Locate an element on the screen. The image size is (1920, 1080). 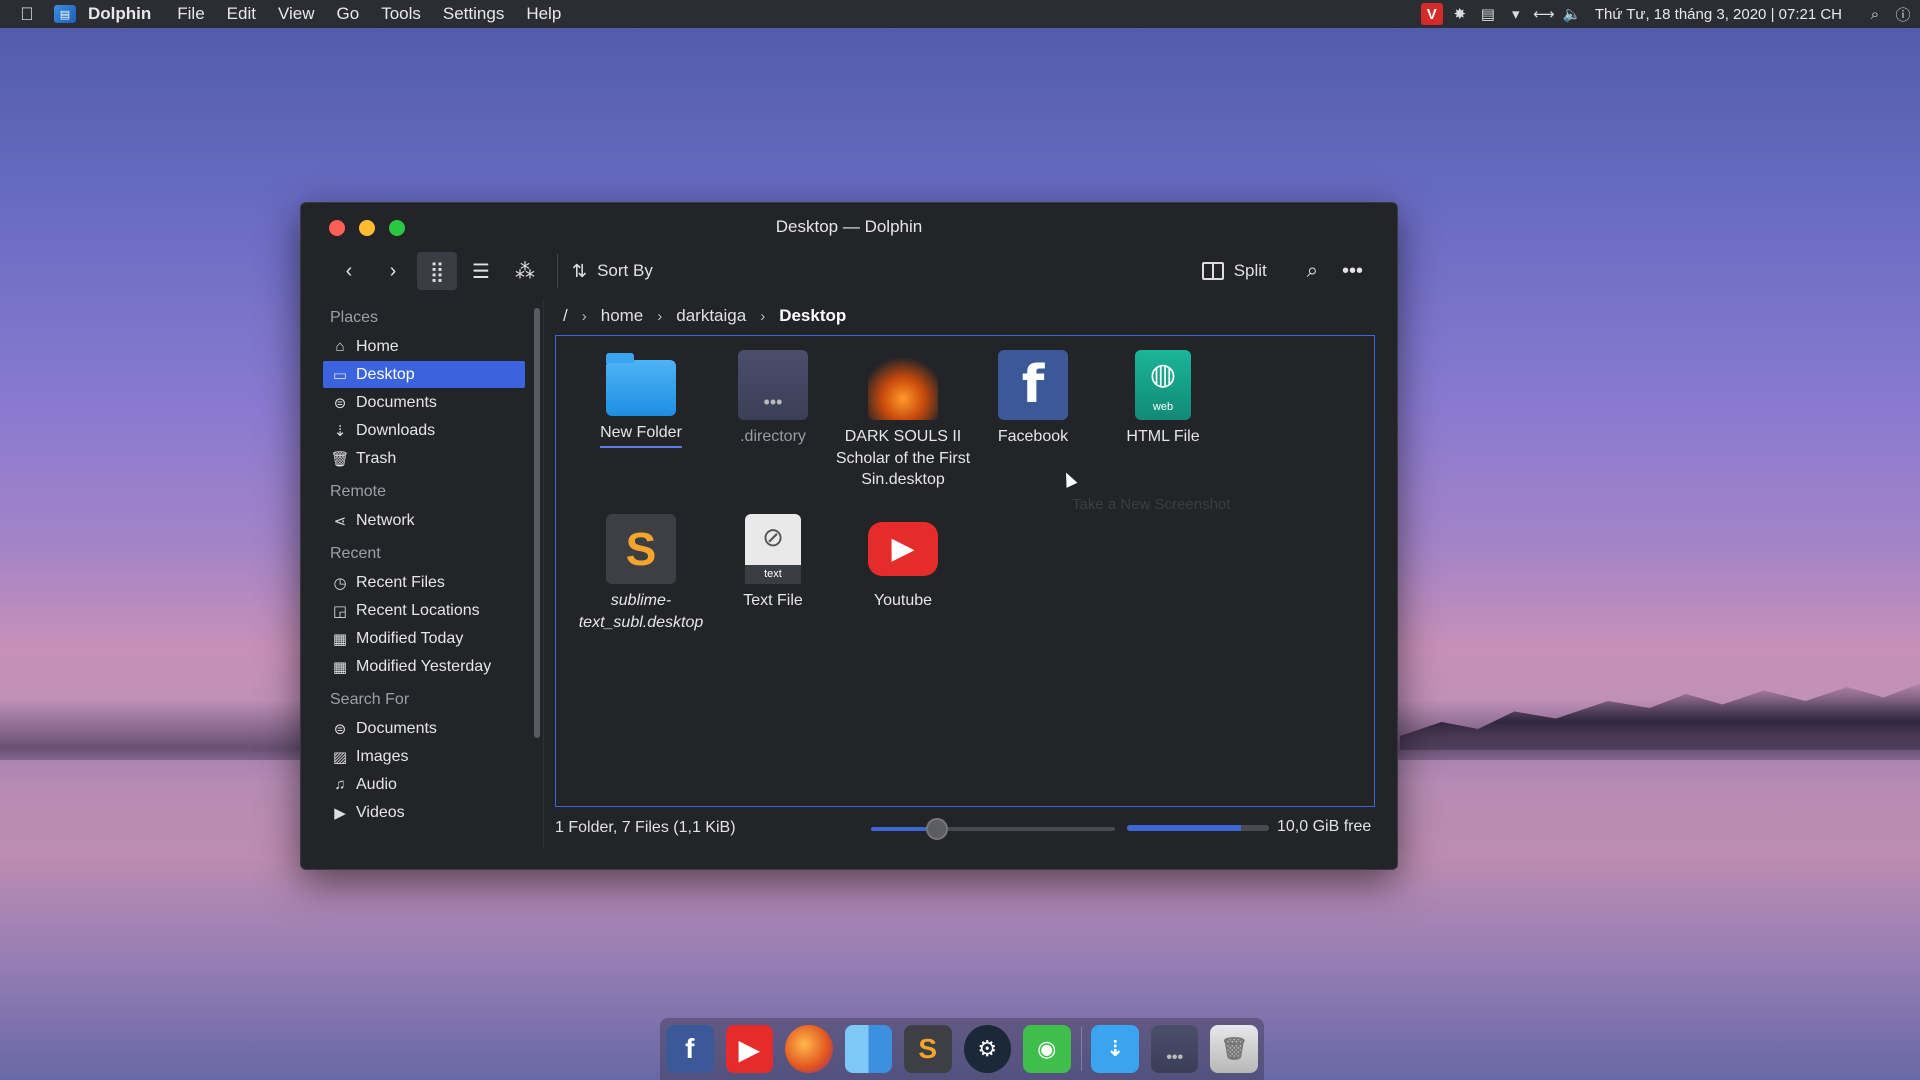
sidebar-item-home: ⌂ Home is located at coordinates (424, 346).